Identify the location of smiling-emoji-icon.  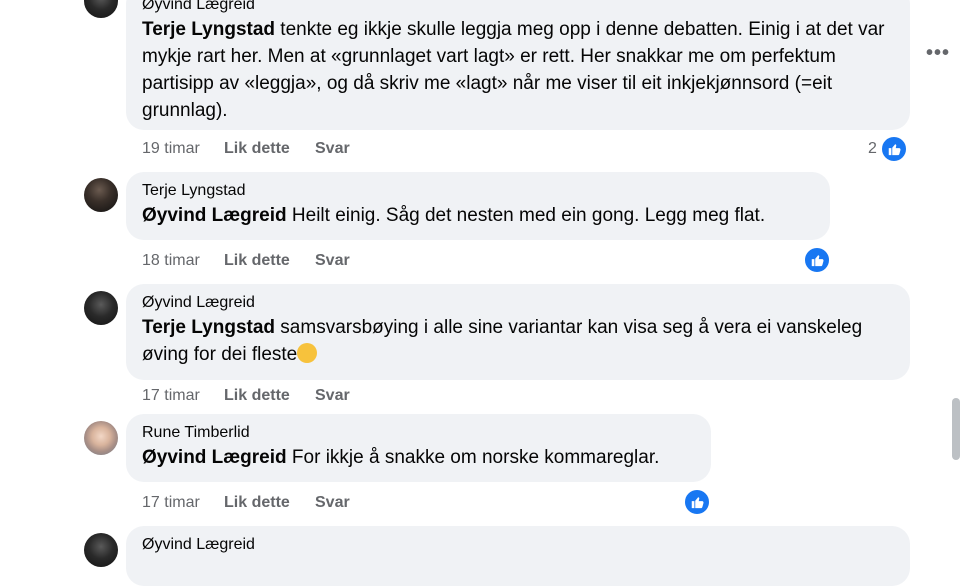
(307, 353).